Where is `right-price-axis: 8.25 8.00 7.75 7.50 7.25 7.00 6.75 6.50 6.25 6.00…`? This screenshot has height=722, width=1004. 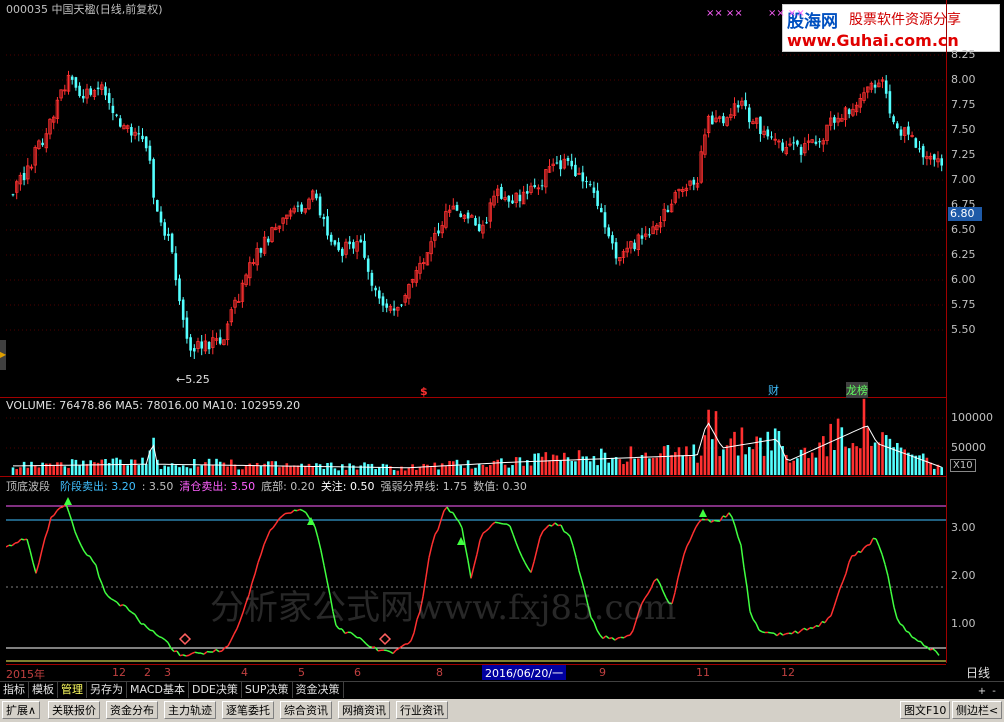
right-price-axis: 8.25 8.00 7.75 7.50 7.25 7.00 6.75 6.50 6.25 6.00… is located at coordinates (975, 331).